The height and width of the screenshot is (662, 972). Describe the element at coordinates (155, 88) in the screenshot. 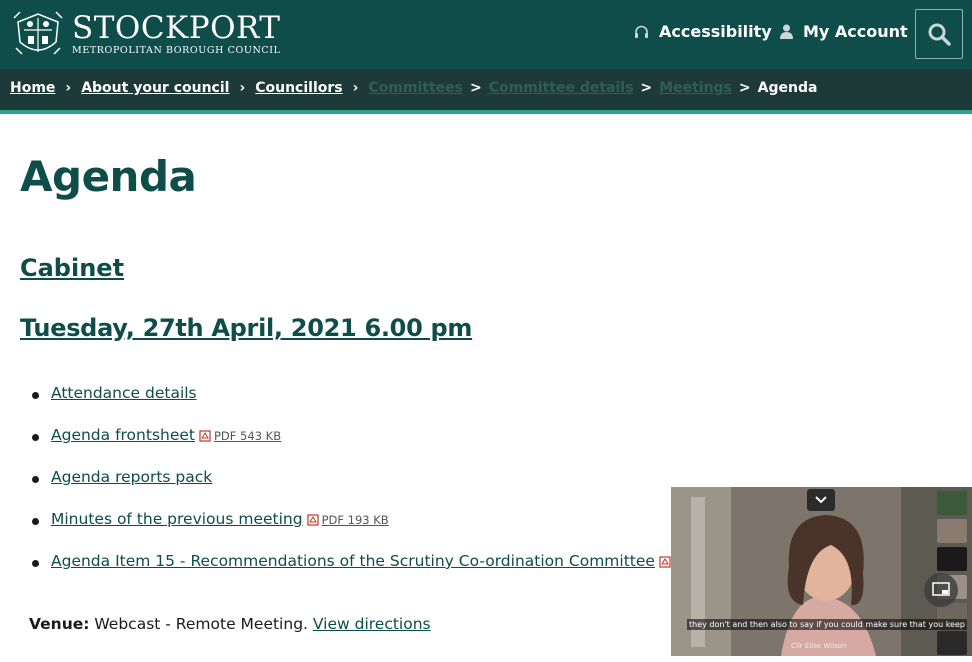

I see `breadcrumb-about-council: About your council` at that location.